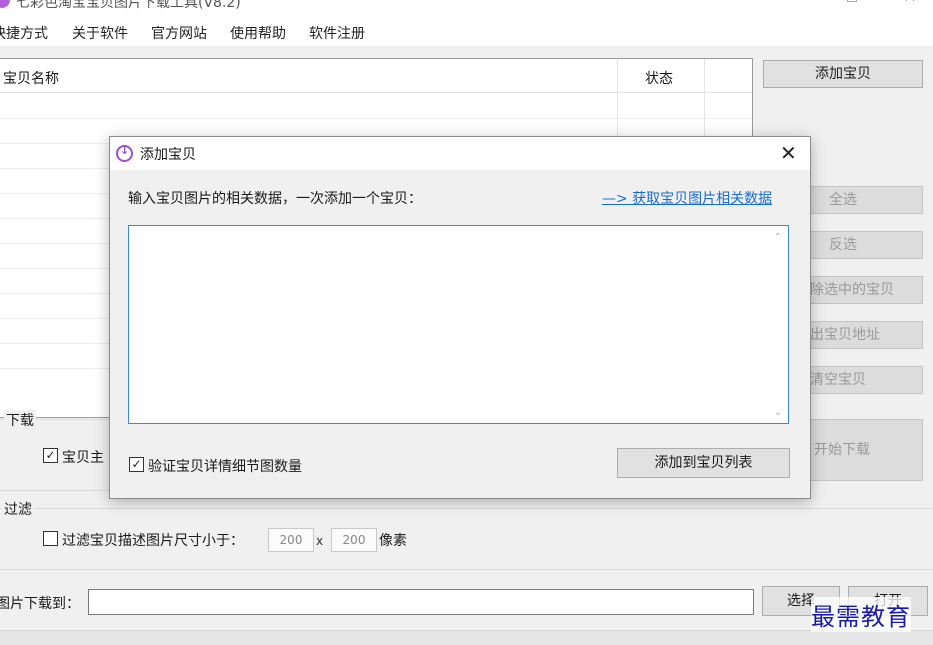 This screenshot has width=933, height=645. What do you see at coordinates (376, 118) in the screenshot?
I see `row-divider` at bounding box center [376, 118].